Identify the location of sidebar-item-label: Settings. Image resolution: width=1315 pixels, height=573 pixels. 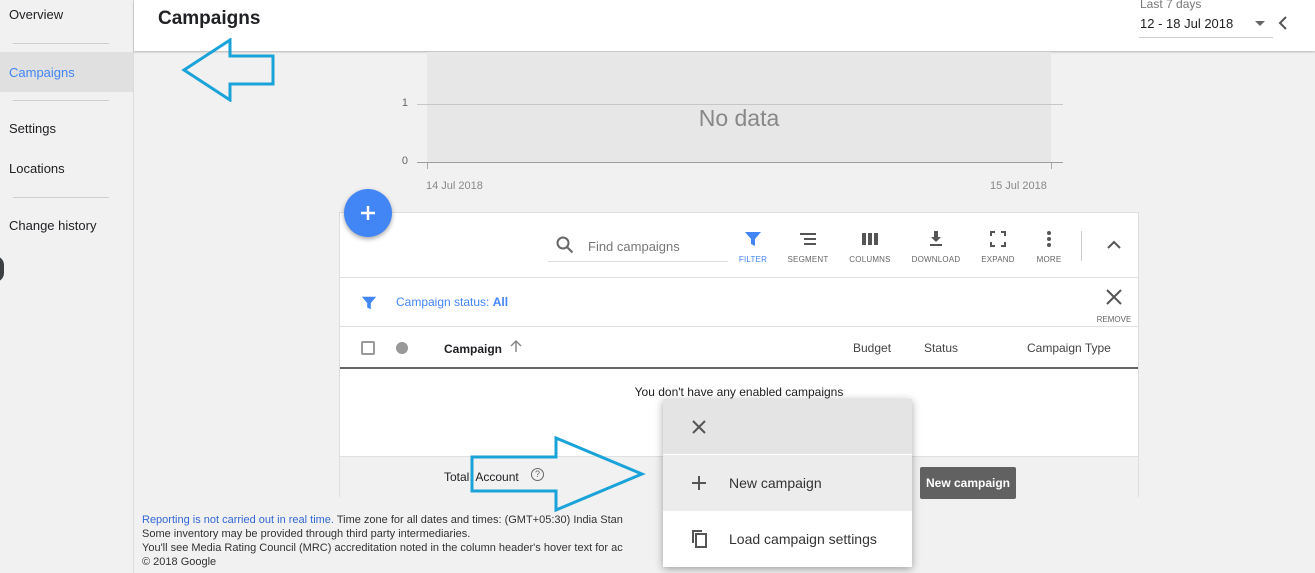
(32, 128).